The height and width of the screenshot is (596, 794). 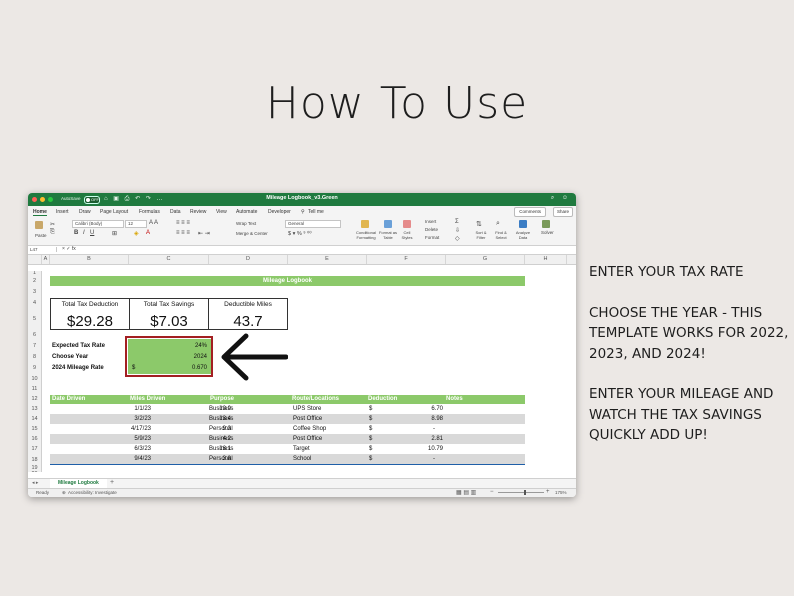 I want to click on font-color-icon: A, so click(x=148, y=233).